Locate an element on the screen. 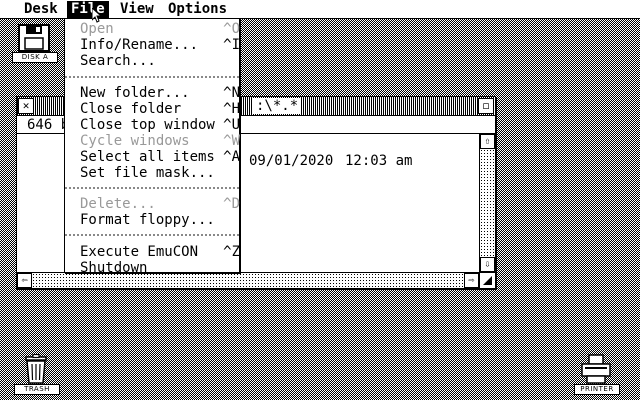 This screenshot has width=640, height=400. menu-item-new-folder: New folder... ^N is located at coordinates (160, 93).